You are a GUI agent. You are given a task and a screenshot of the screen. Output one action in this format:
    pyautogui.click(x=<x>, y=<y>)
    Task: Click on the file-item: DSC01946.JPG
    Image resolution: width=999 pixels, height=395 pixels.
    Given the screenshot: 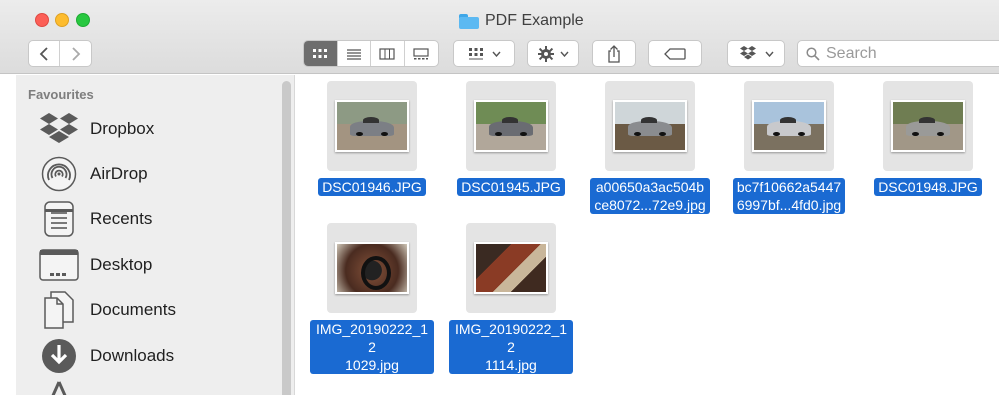 What is the action you would take?
    pyautogui.click(x=372, y=138)
    